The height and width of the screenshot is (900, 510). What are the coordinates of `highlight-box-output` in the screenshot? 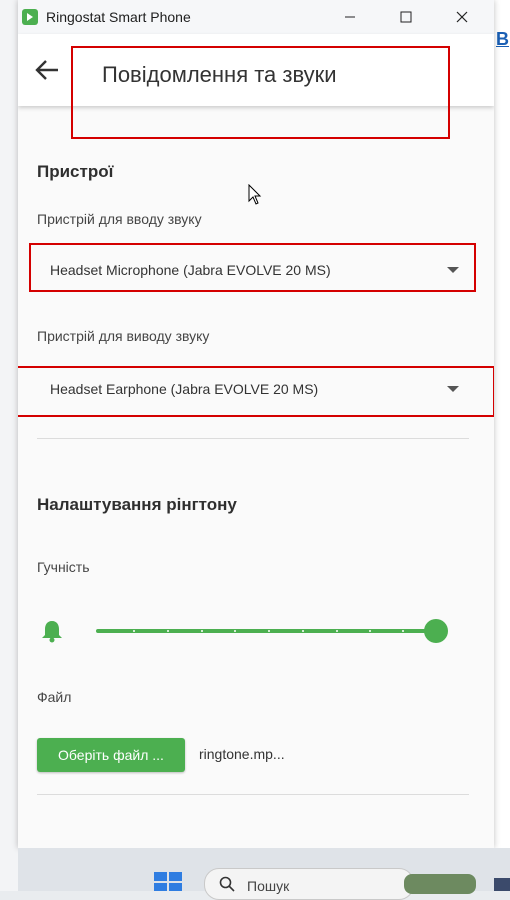 It's located at (256, 391).